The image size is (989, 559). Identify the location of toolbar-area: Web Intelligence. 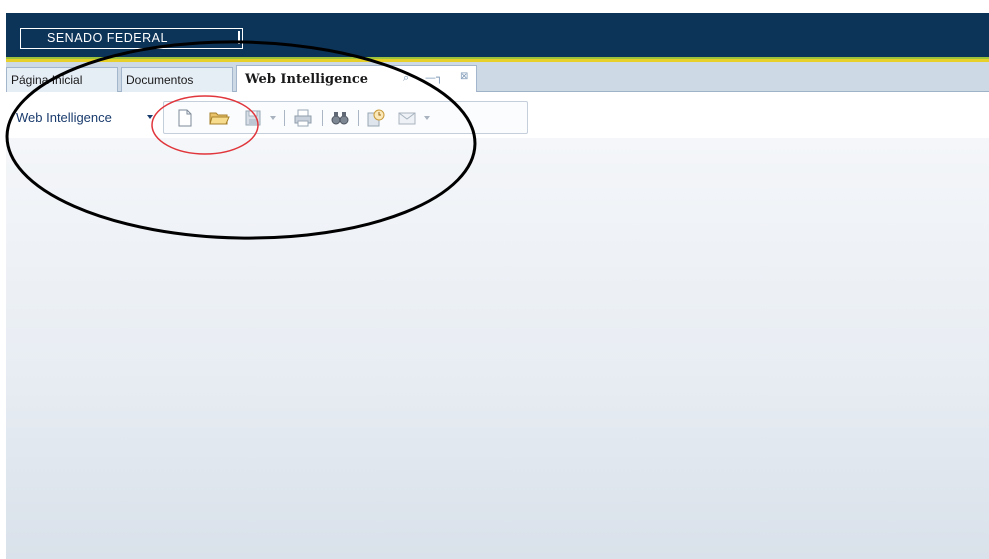
(497, 115).